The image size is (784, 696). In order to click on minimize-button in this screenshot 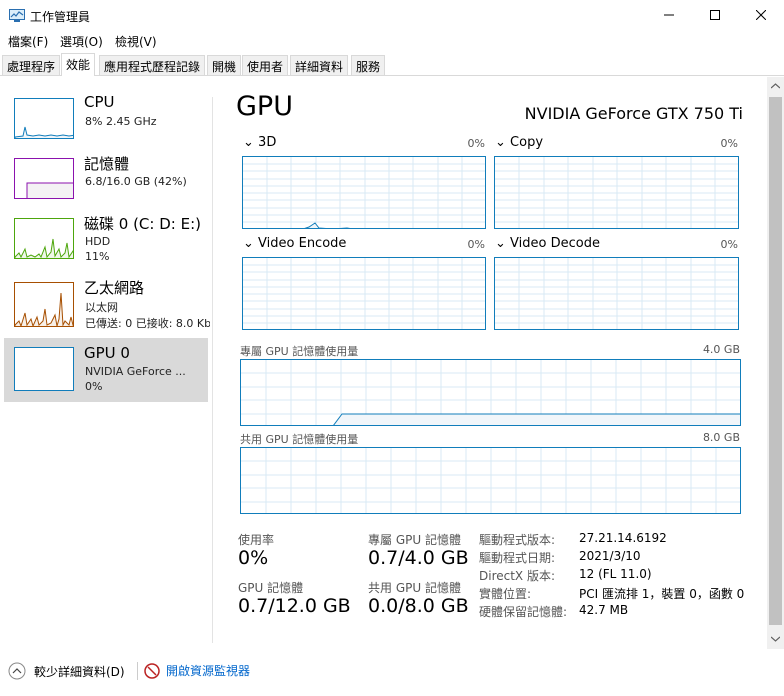, I will do `click(669, 15)`.